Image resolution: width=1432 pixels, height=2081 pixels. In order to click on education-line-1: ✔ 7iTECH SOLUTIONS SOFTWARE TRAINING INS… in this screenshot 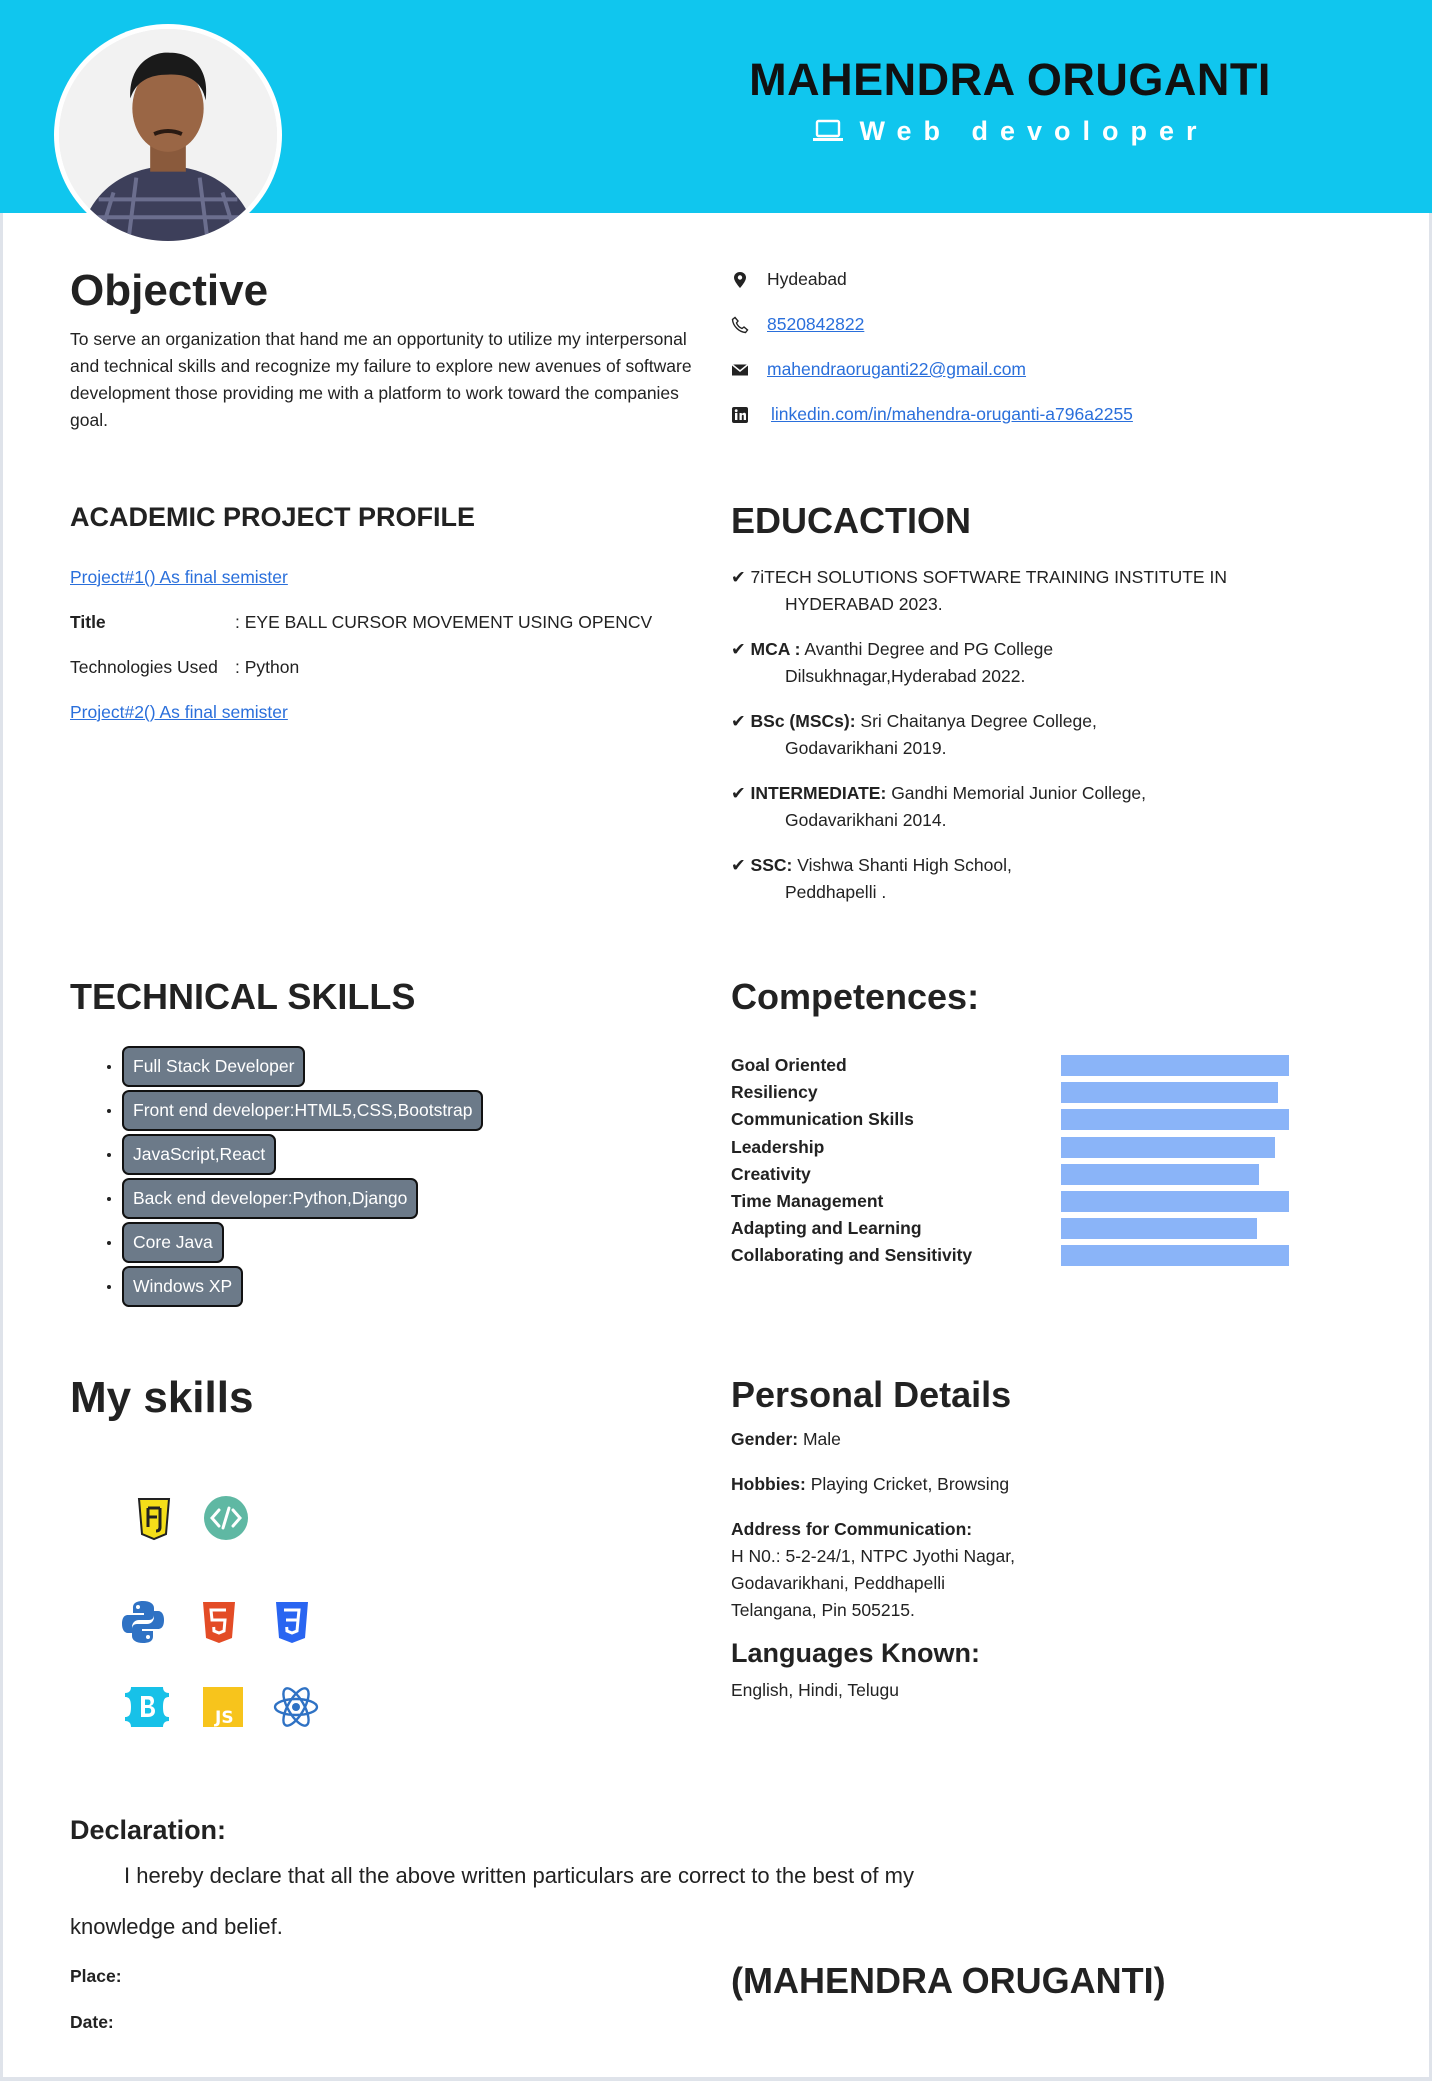, I will do `click(979, 577)`.